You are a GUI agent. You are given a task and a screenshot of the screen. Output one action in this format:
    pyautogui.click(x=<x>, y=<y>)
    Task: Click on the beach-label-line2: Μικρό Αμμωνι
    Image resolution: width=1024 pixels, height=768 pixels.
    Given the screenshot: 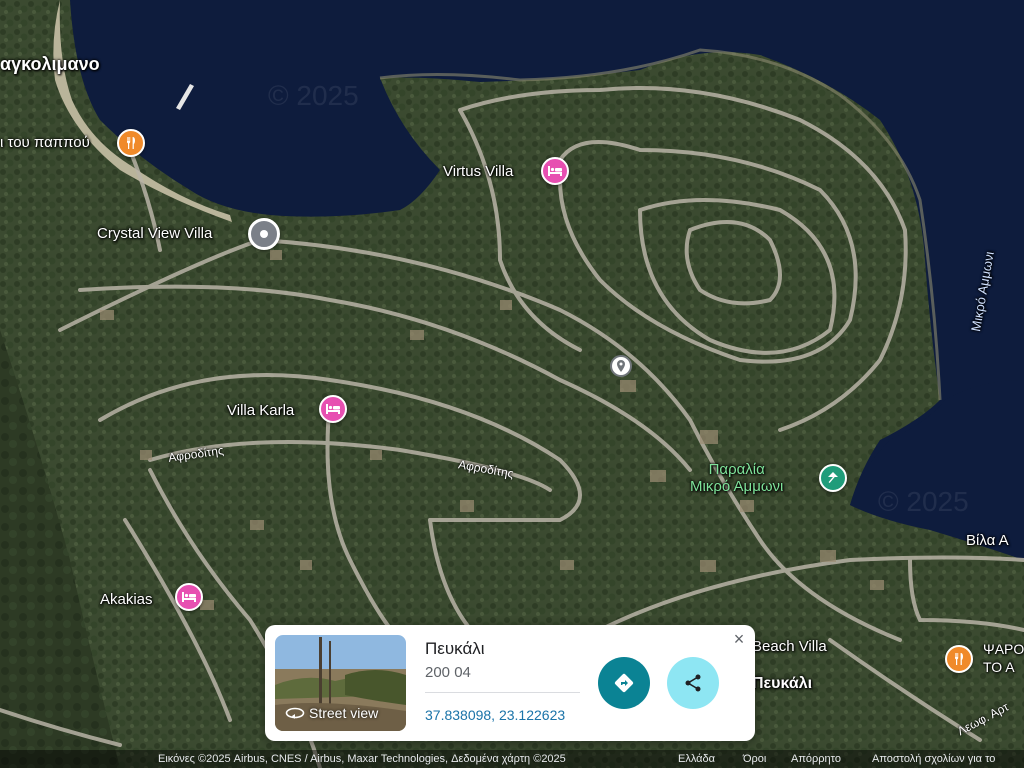 What is the action you would take?
    pyautogui.click(x=737, y=486)
    